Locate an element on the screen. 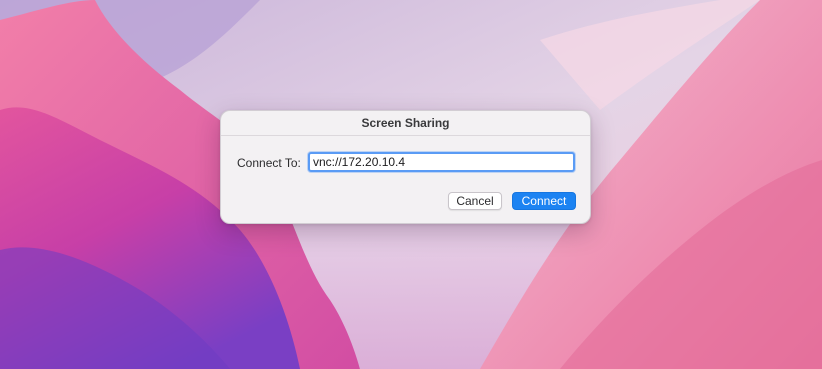 The image size is (822, 369). connect-to-label: Connect To: is located at coordinates (269, 163).